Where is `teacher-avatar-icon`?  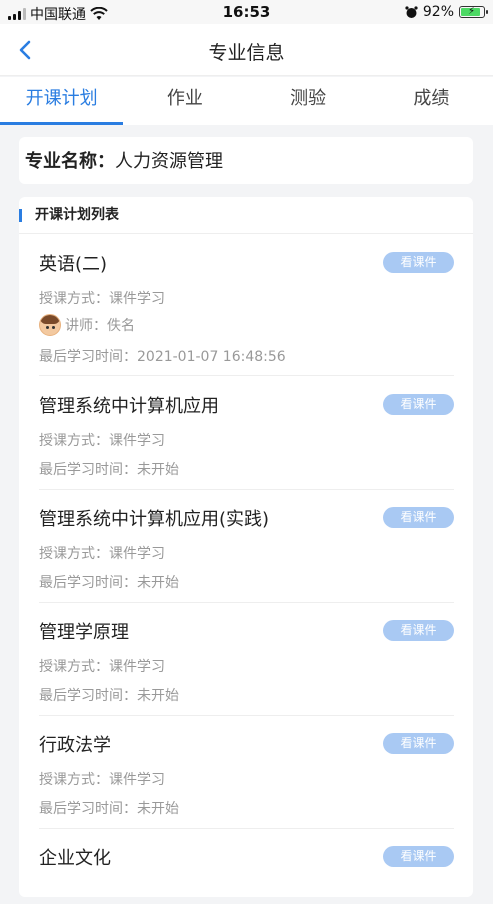 teacher-avatar-icon is located at coordinates (50, 325).